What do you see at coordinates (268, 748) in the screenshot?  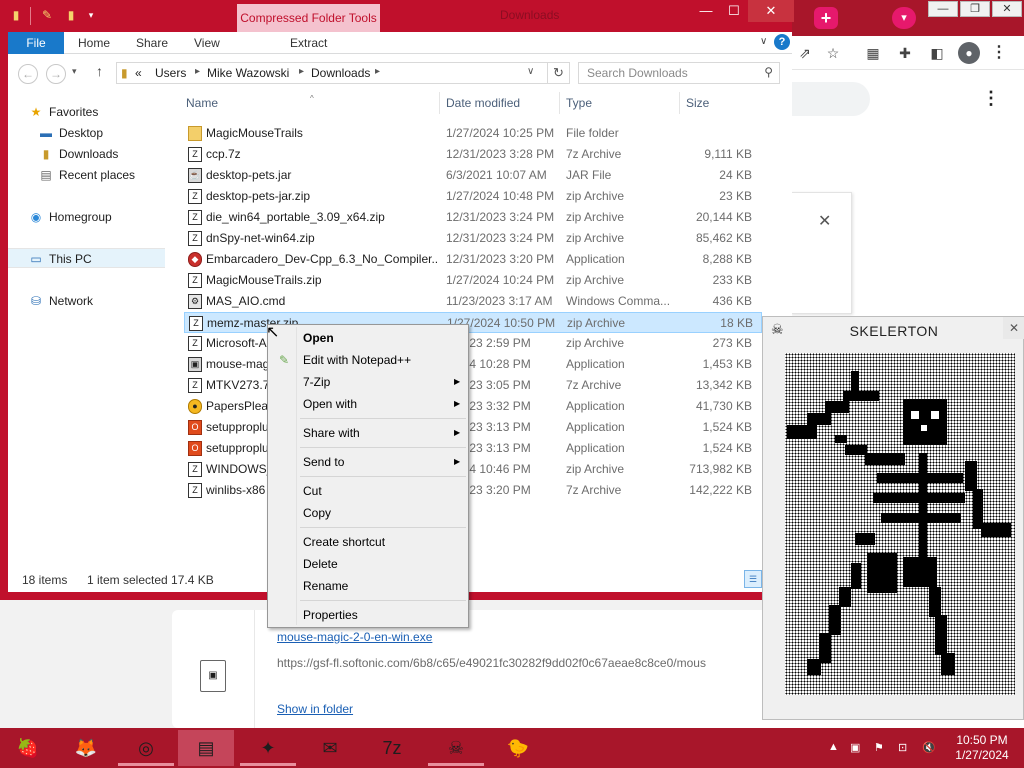 I see `mouse-magic-icon: ✦` at bounding box center [268, 748].